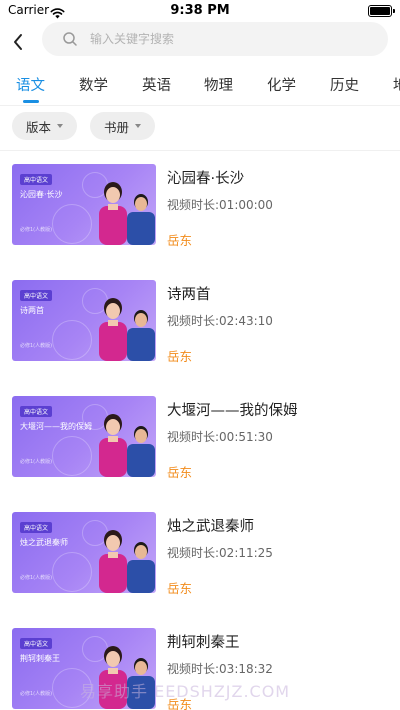 Image resolution: width=400 pixels, height=710 pixels. What do you see at coordinates (84, 320) in the screenshot?
I see `course-thumbnail: 高中语文 诗两首 必修1(人教版)` at bounding box center [84, 320].